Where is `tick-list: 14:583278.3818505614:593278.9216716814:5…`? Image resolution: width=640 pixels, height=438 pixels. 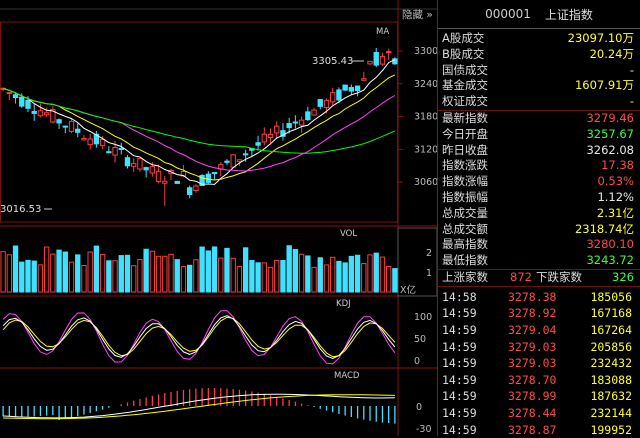
tick-list: 14:583278.3818505614:593278.9216716814:5… is located at coordinates (539, 362).